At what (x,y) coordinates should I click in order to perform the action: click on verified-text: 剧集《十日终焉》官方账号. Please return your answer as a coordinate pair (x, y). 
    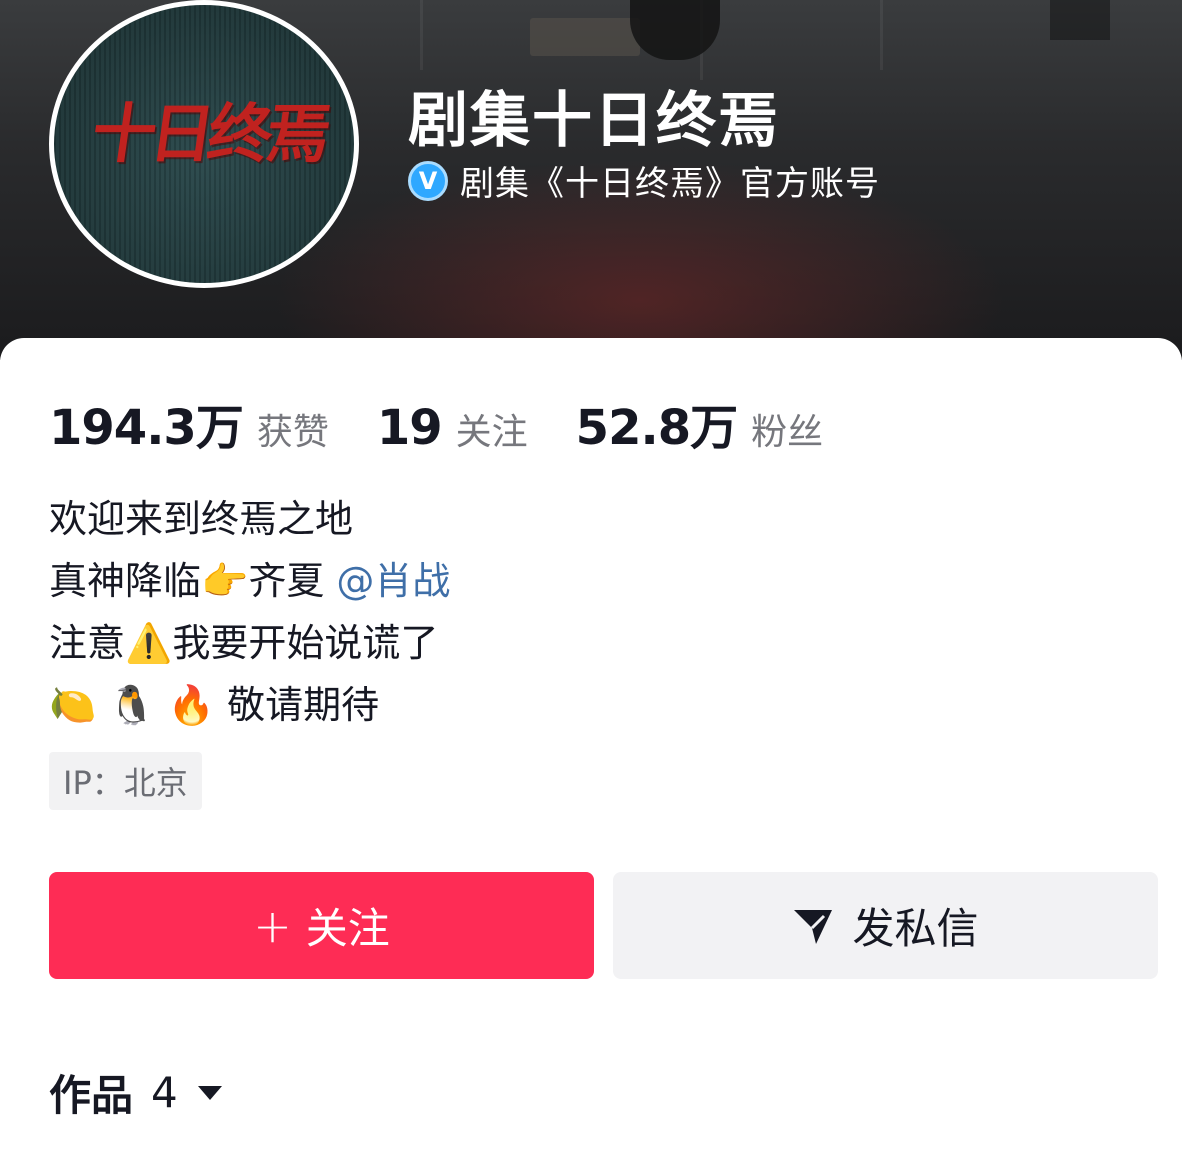
    Looking at the image, I should click on (670, 184).